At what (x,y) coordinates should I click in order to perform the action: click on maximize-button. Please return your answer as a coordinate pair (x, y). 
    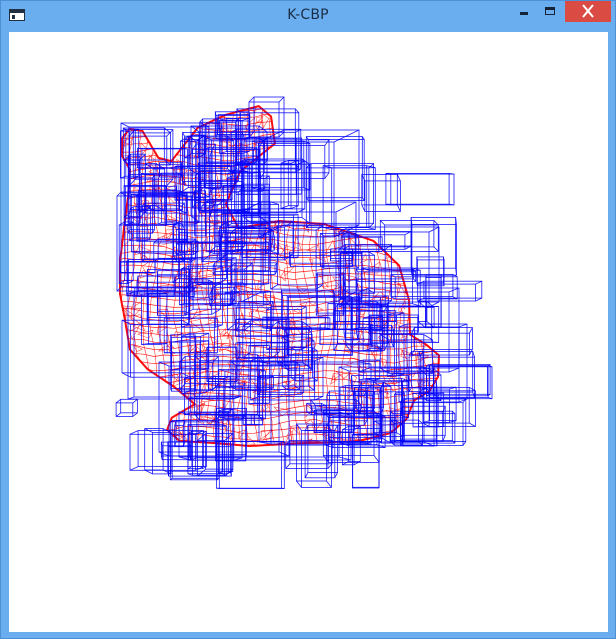
    Looking at the image, I should click on (550, 11).